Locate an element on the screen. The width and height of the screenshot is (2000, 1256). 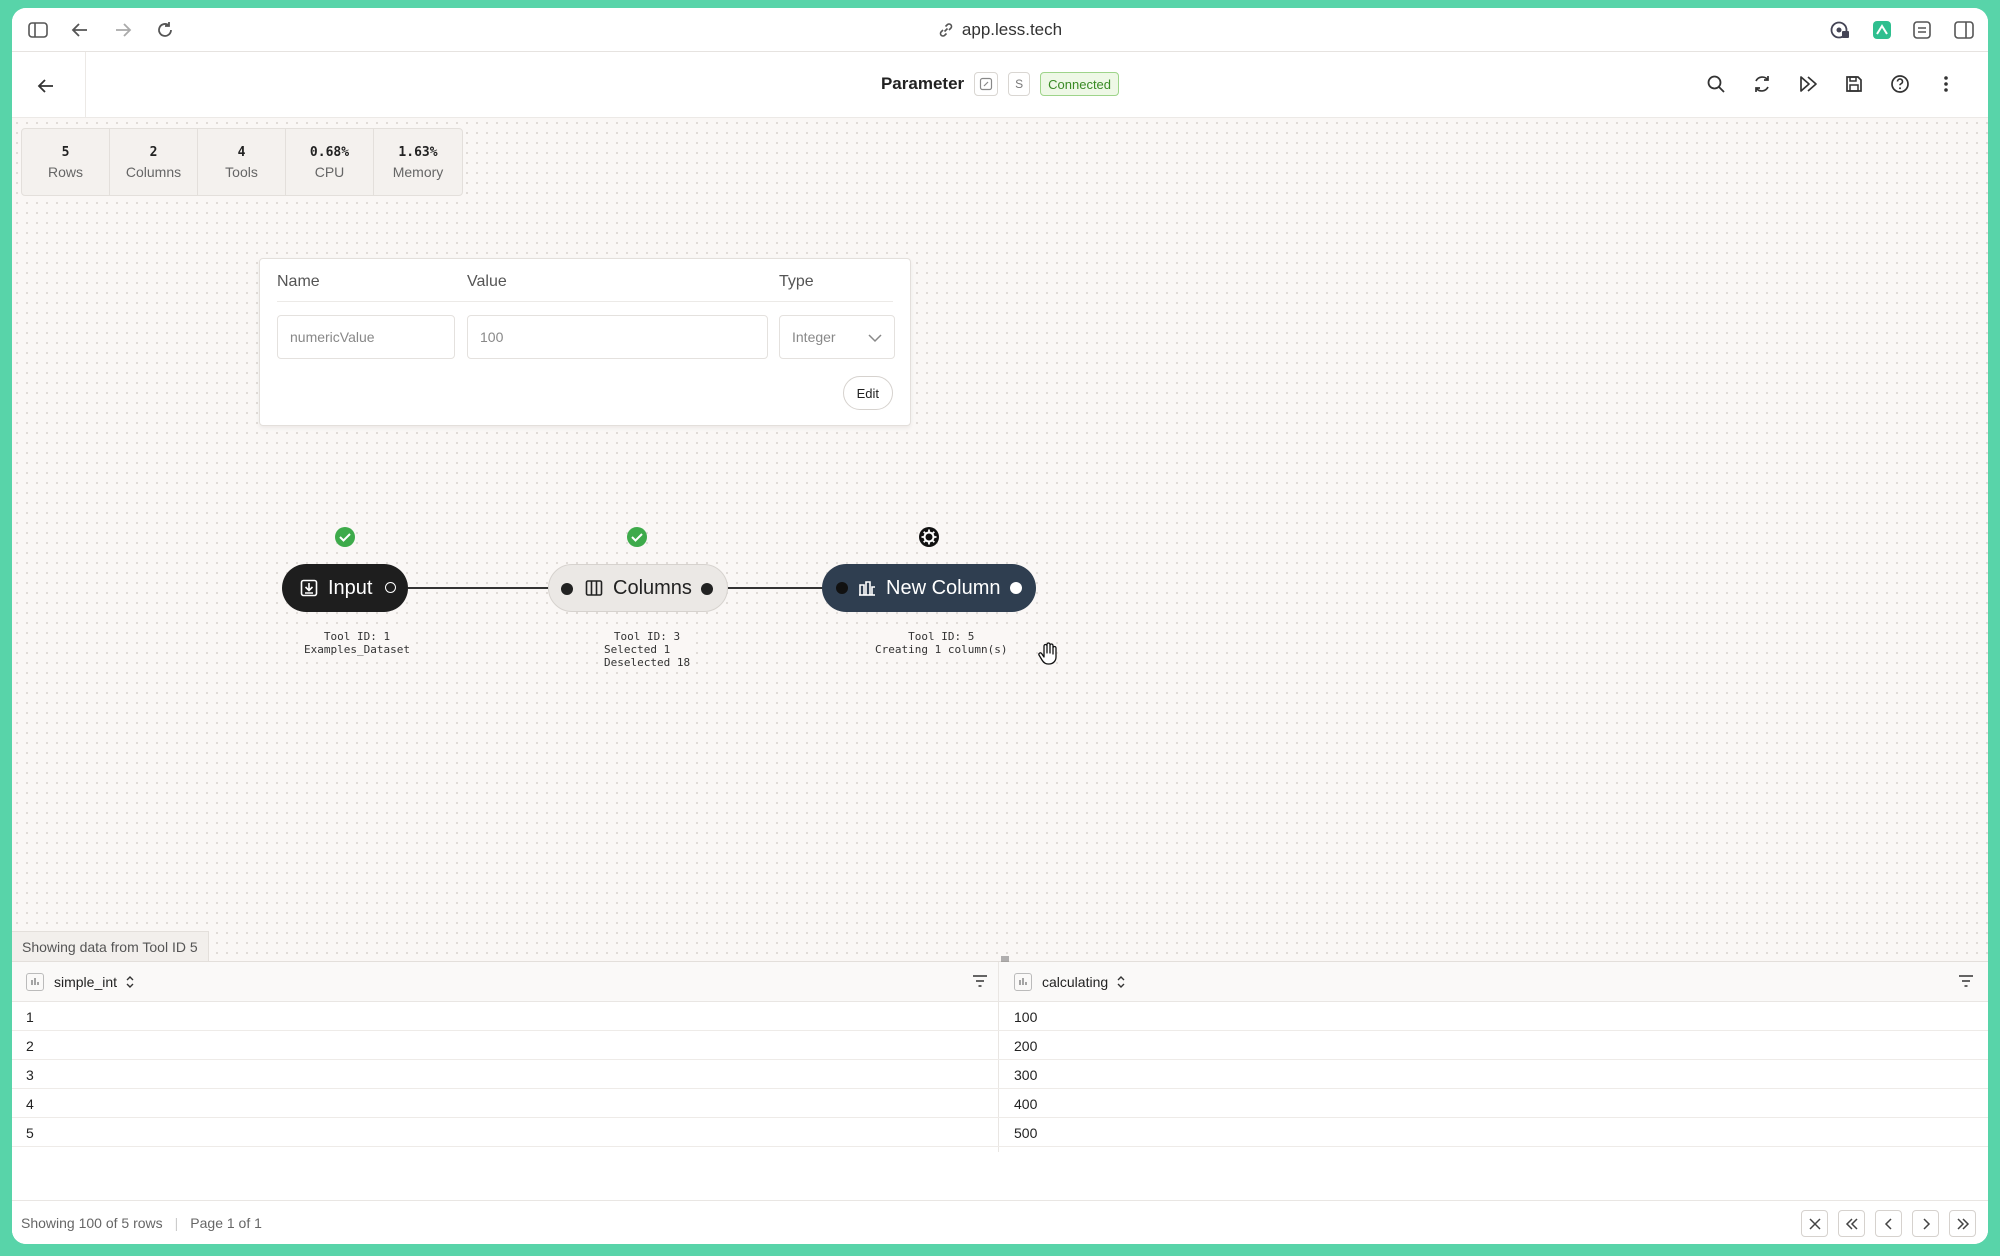
browser-toolbar: app.less.tech is located at coordinates (1000, 30).